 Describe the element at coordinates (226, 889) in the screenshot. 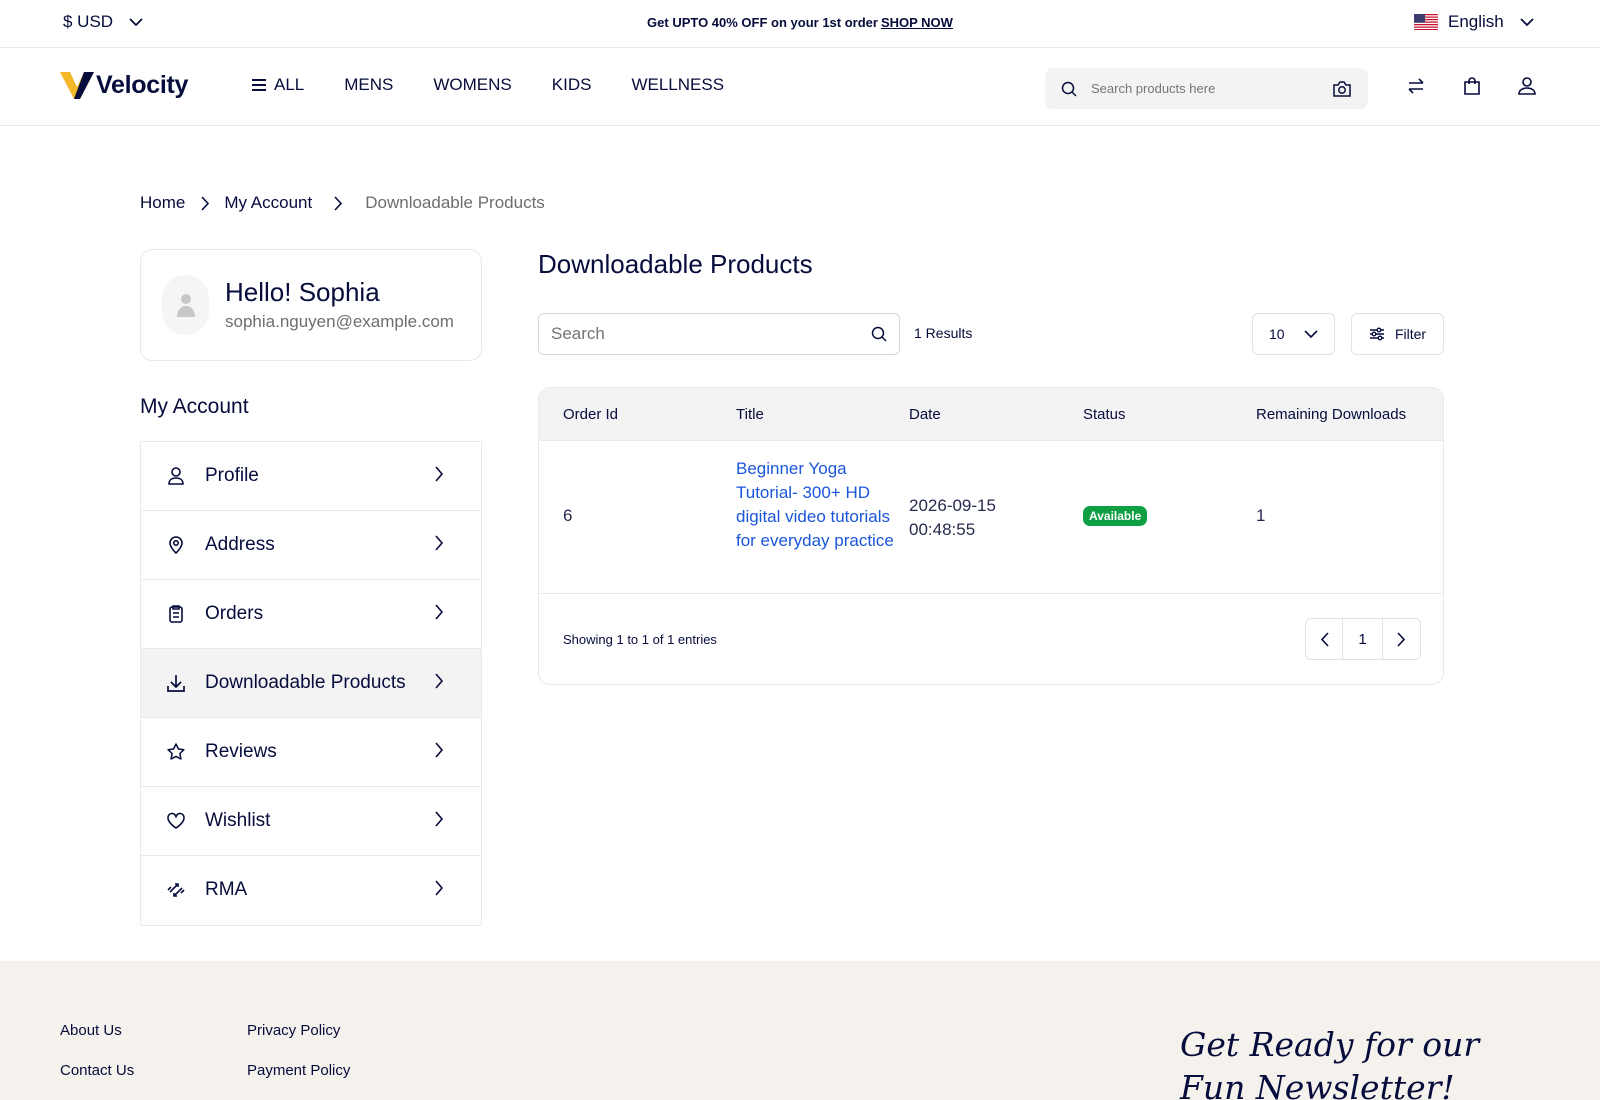

I see `sidebar-item-label: RMA` at that location.